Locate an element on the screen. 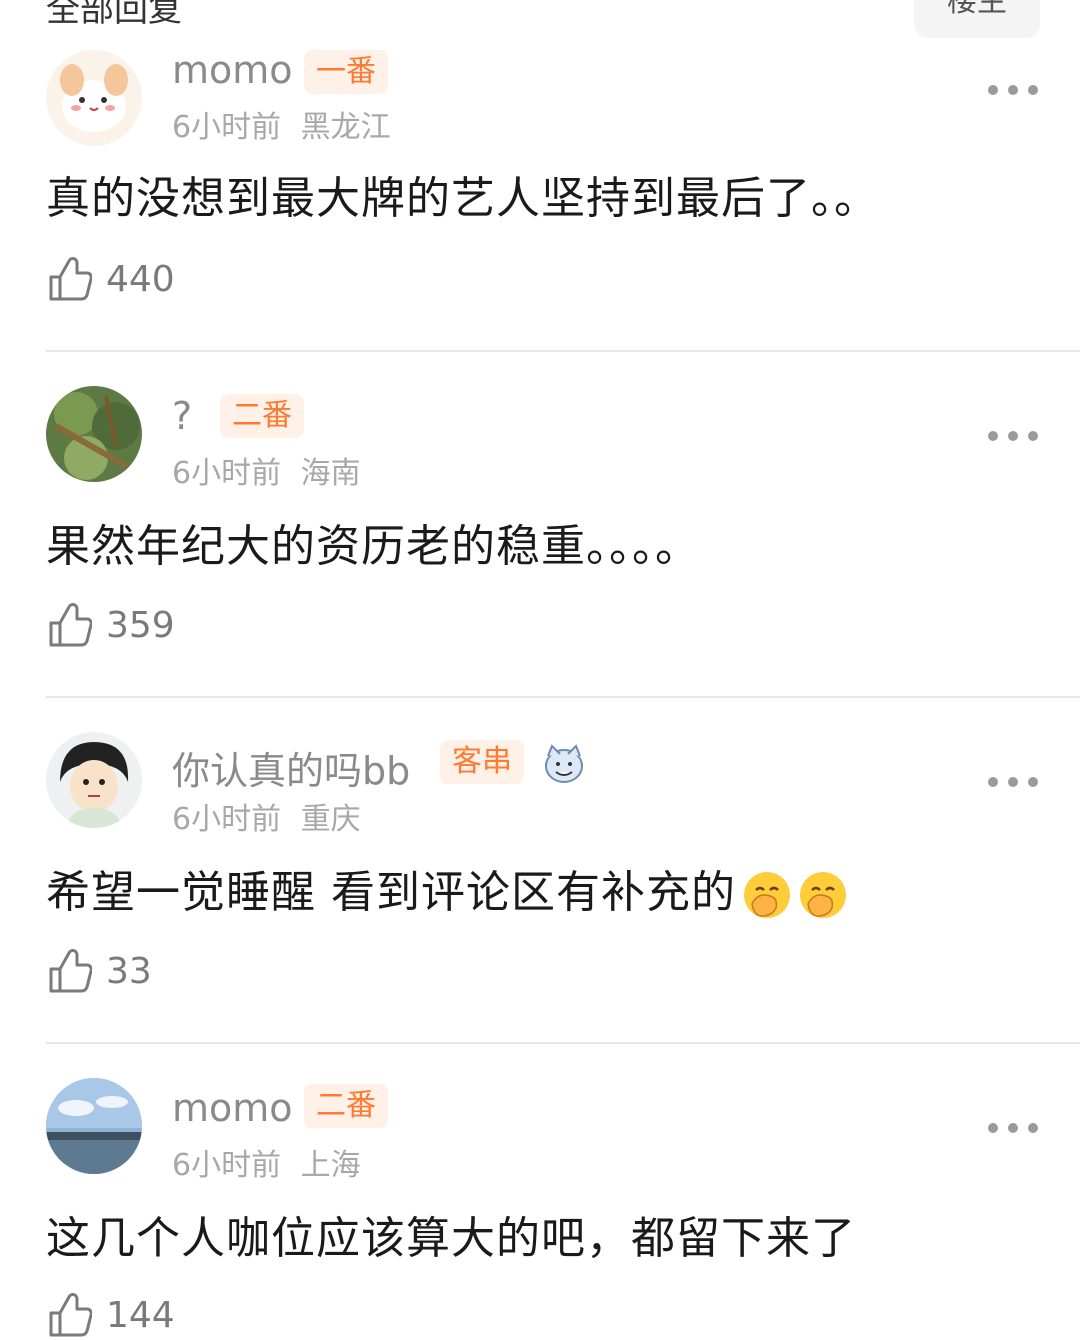  like-button: 440 is located at coordinates (111, 279).